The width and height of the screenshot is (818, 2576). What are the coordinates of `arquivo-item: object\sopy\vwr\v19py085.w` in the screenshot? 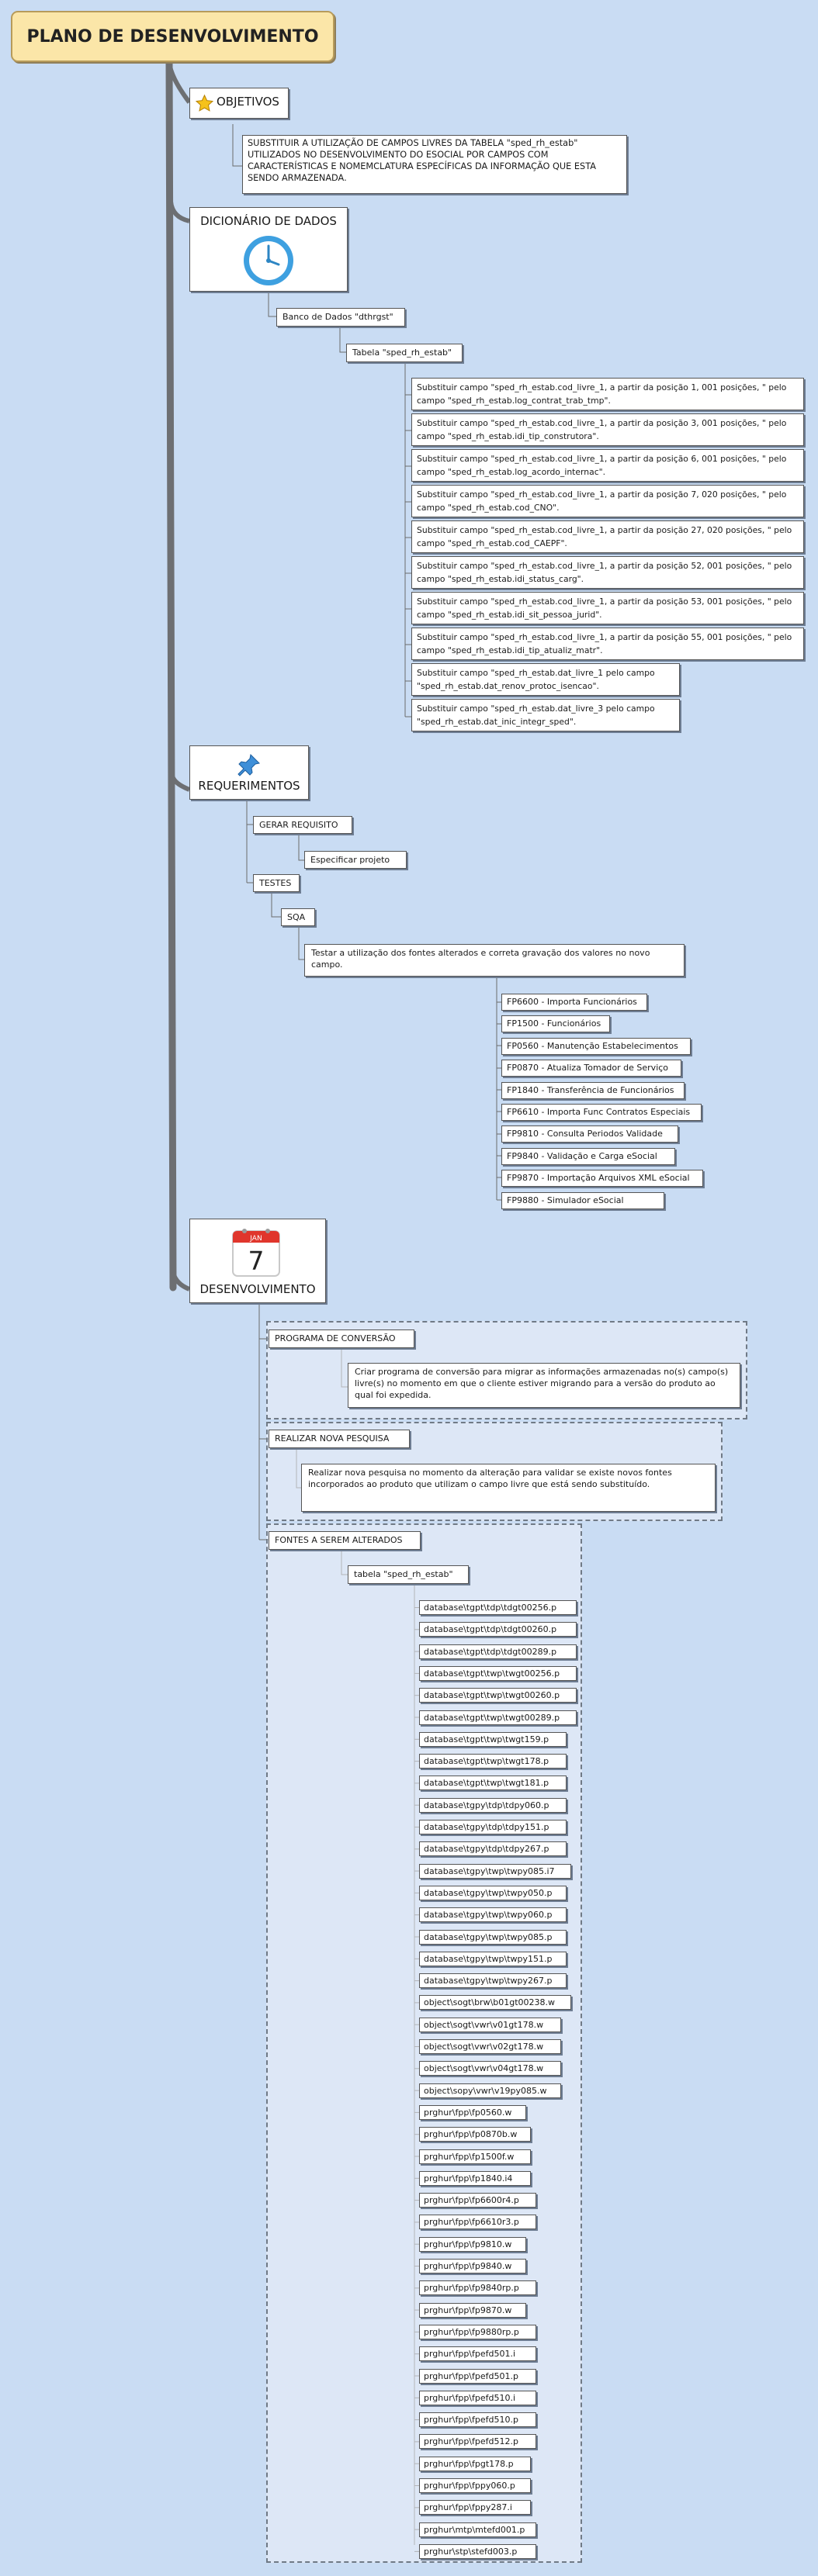 It's located at (490, 2090).